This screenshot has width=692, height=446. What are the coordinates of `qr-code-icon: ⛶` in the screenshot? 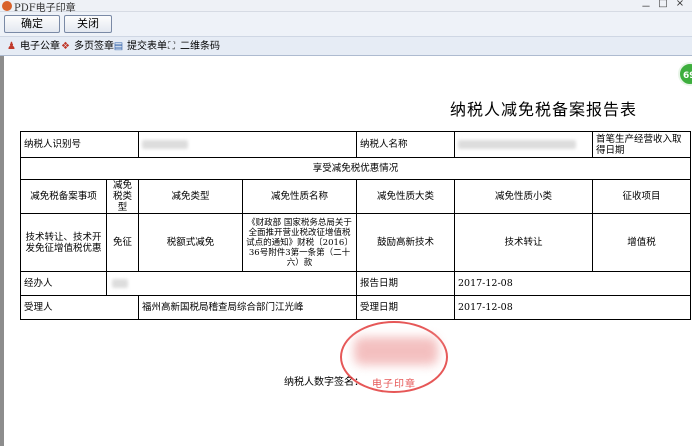 It's located at (171, 46).